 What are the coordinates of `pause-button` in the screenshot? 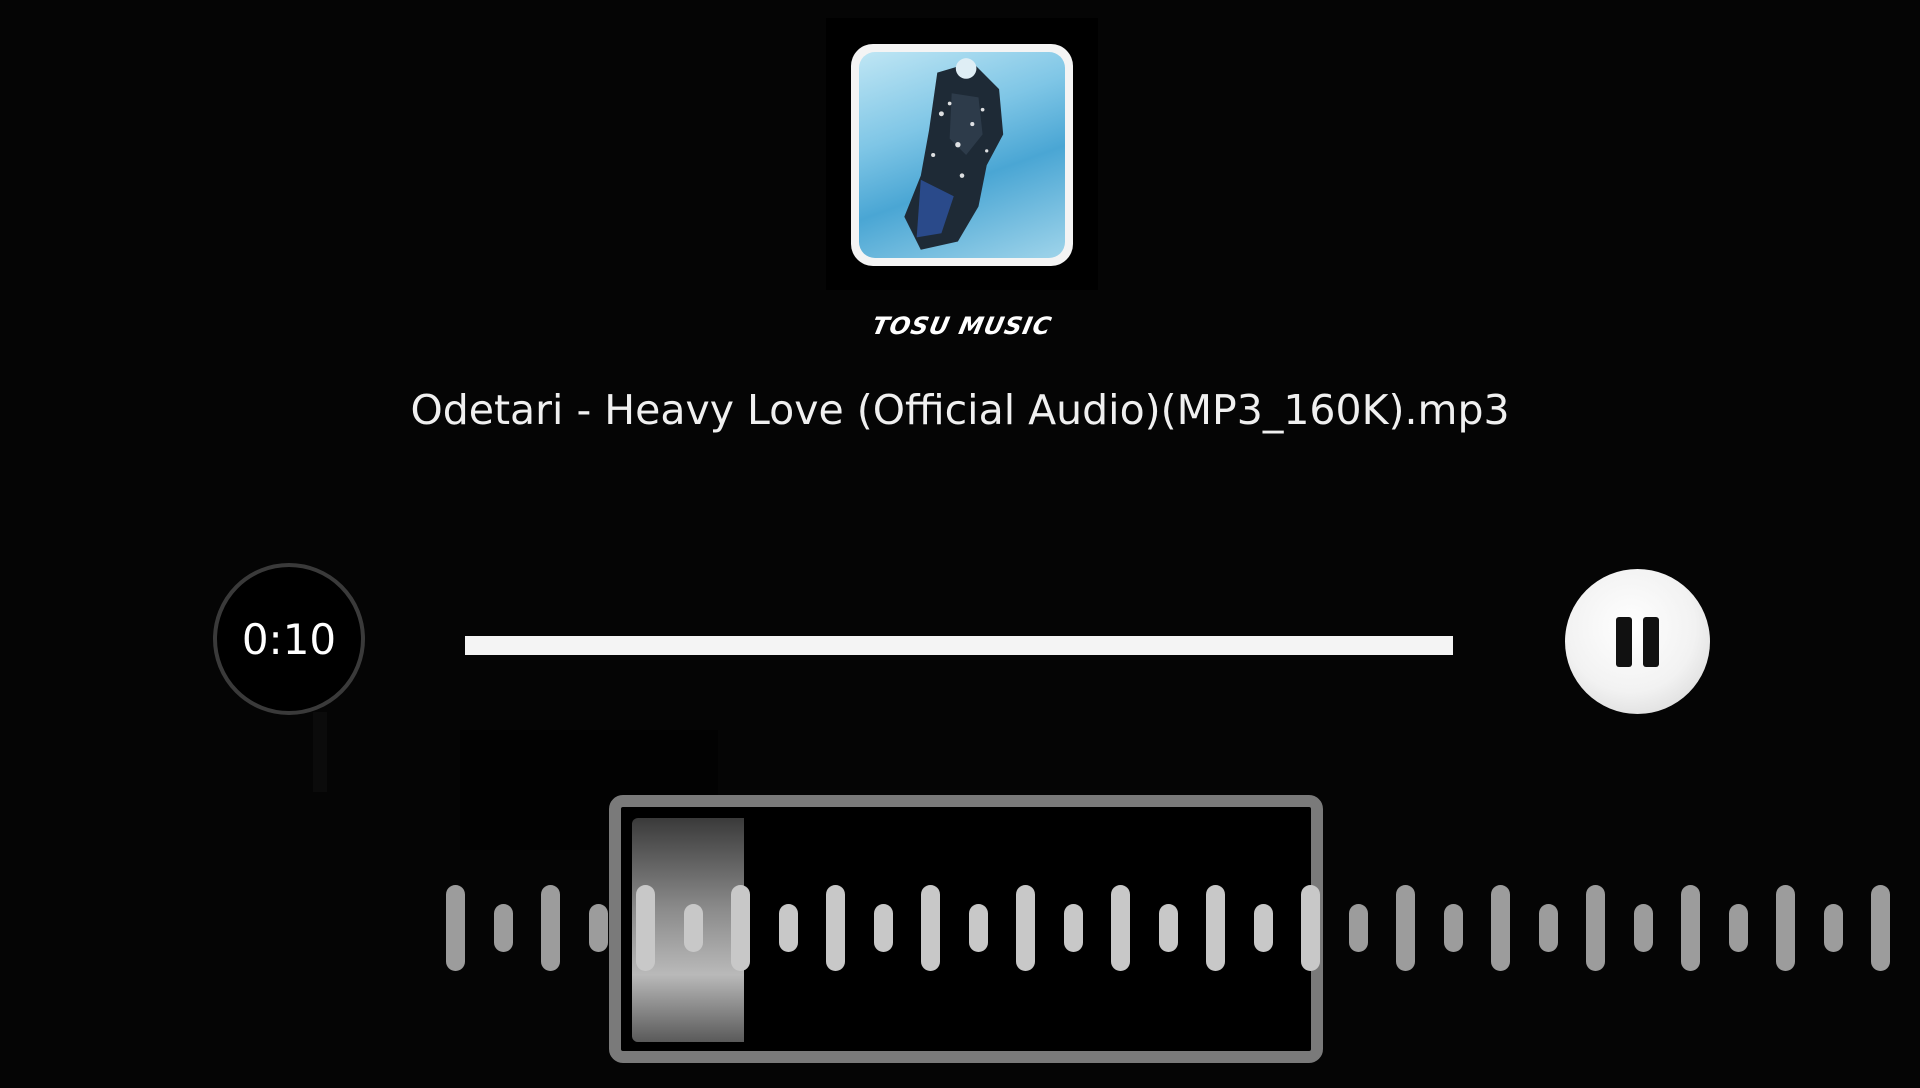 It's located at (1637, 641).